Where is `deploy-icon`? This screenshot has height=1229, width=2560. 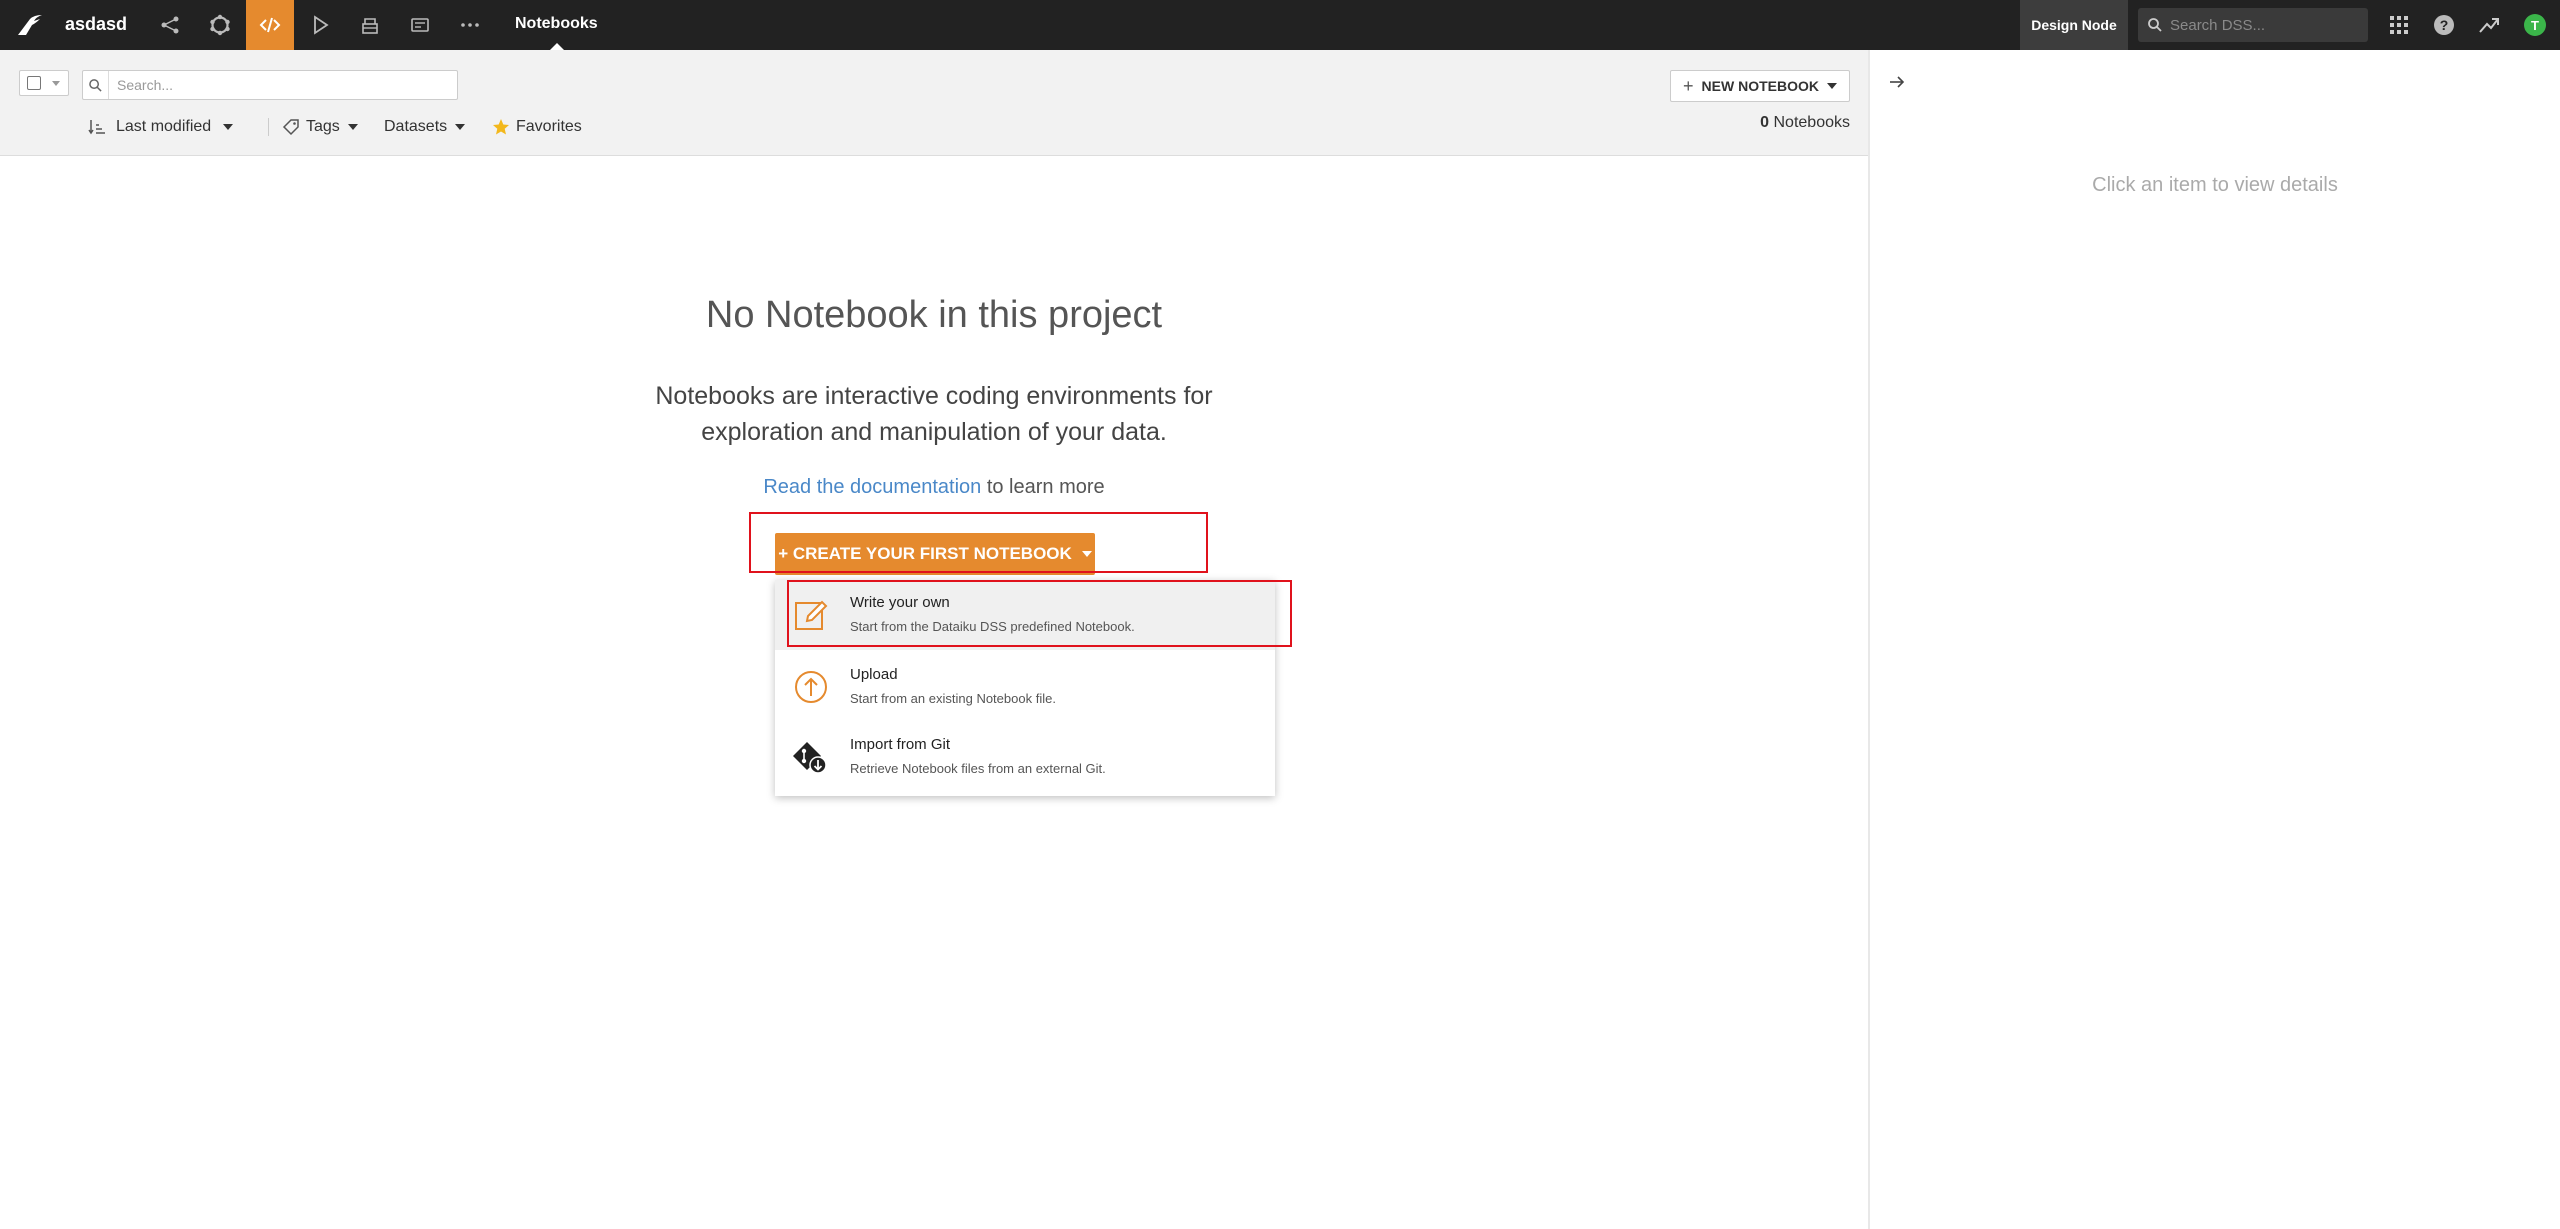 deploy-icon is located at coordinates (370, 25).